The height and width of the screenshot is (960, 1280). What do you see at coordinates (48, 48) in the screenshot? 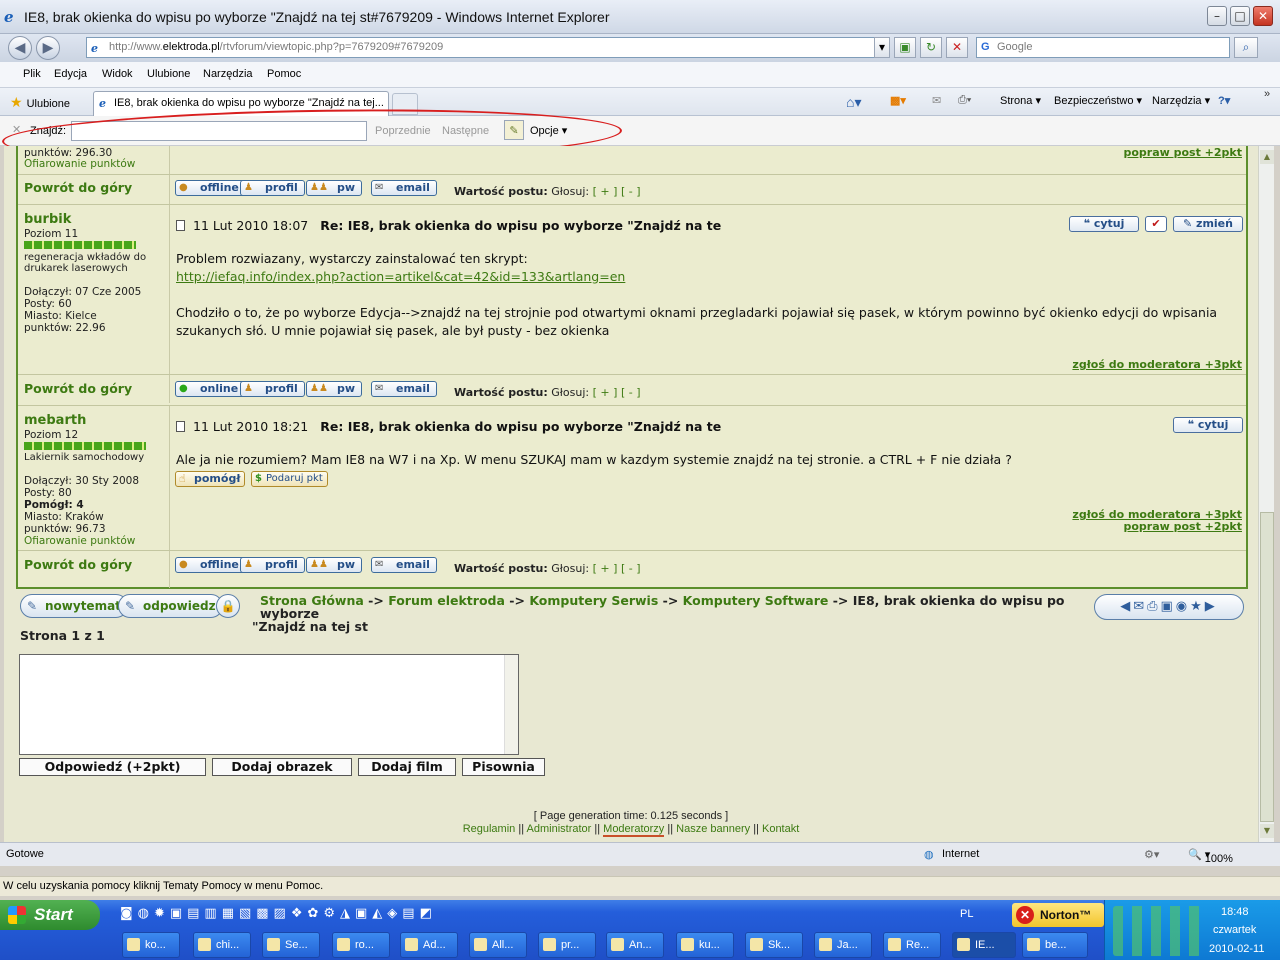
I see `forward-button: ▶` at bounding box center [48, 48].